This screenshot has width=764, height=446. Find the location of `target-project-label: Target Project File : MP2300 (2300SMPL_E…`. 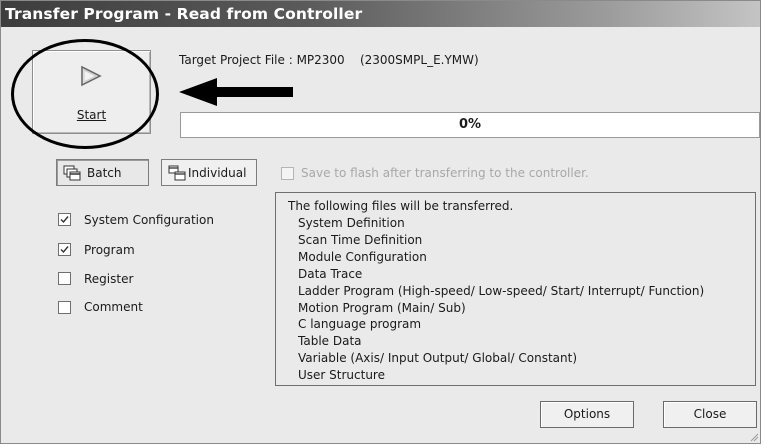

target-project-label: Target Project File : MP2300 (2300SMPL_E… is located at coordinates (329, 60).